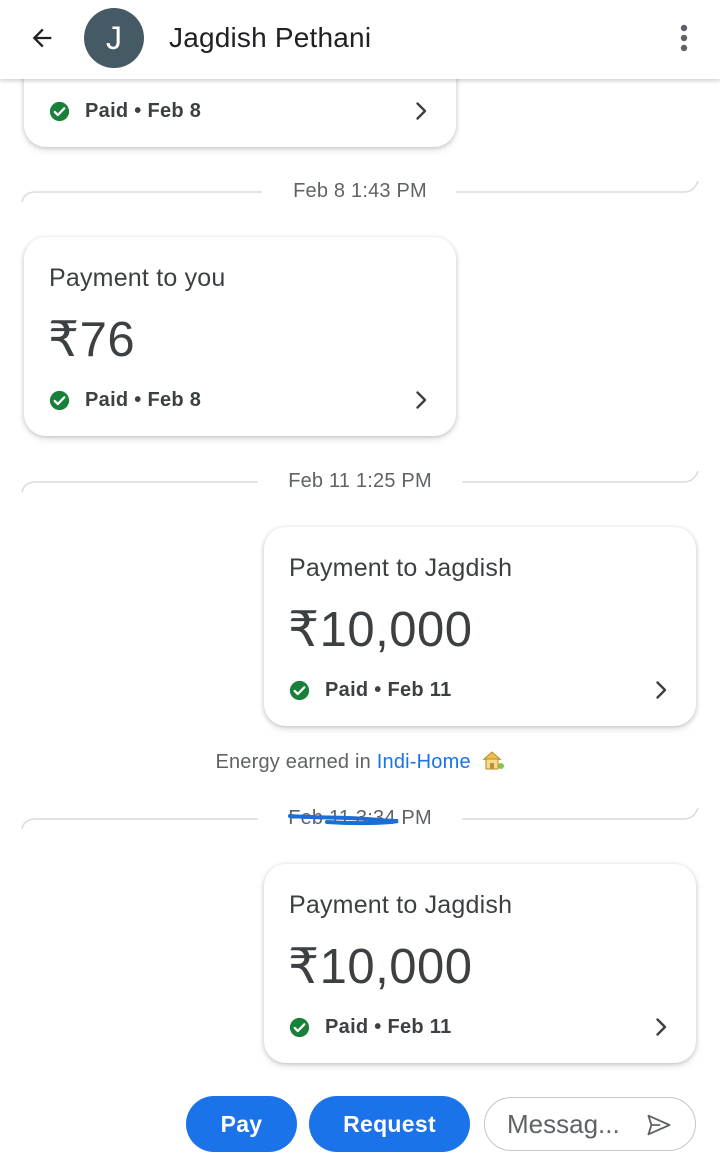  I want to click on date-separator: Feb 11 3:34 PM, so click(360, 820).